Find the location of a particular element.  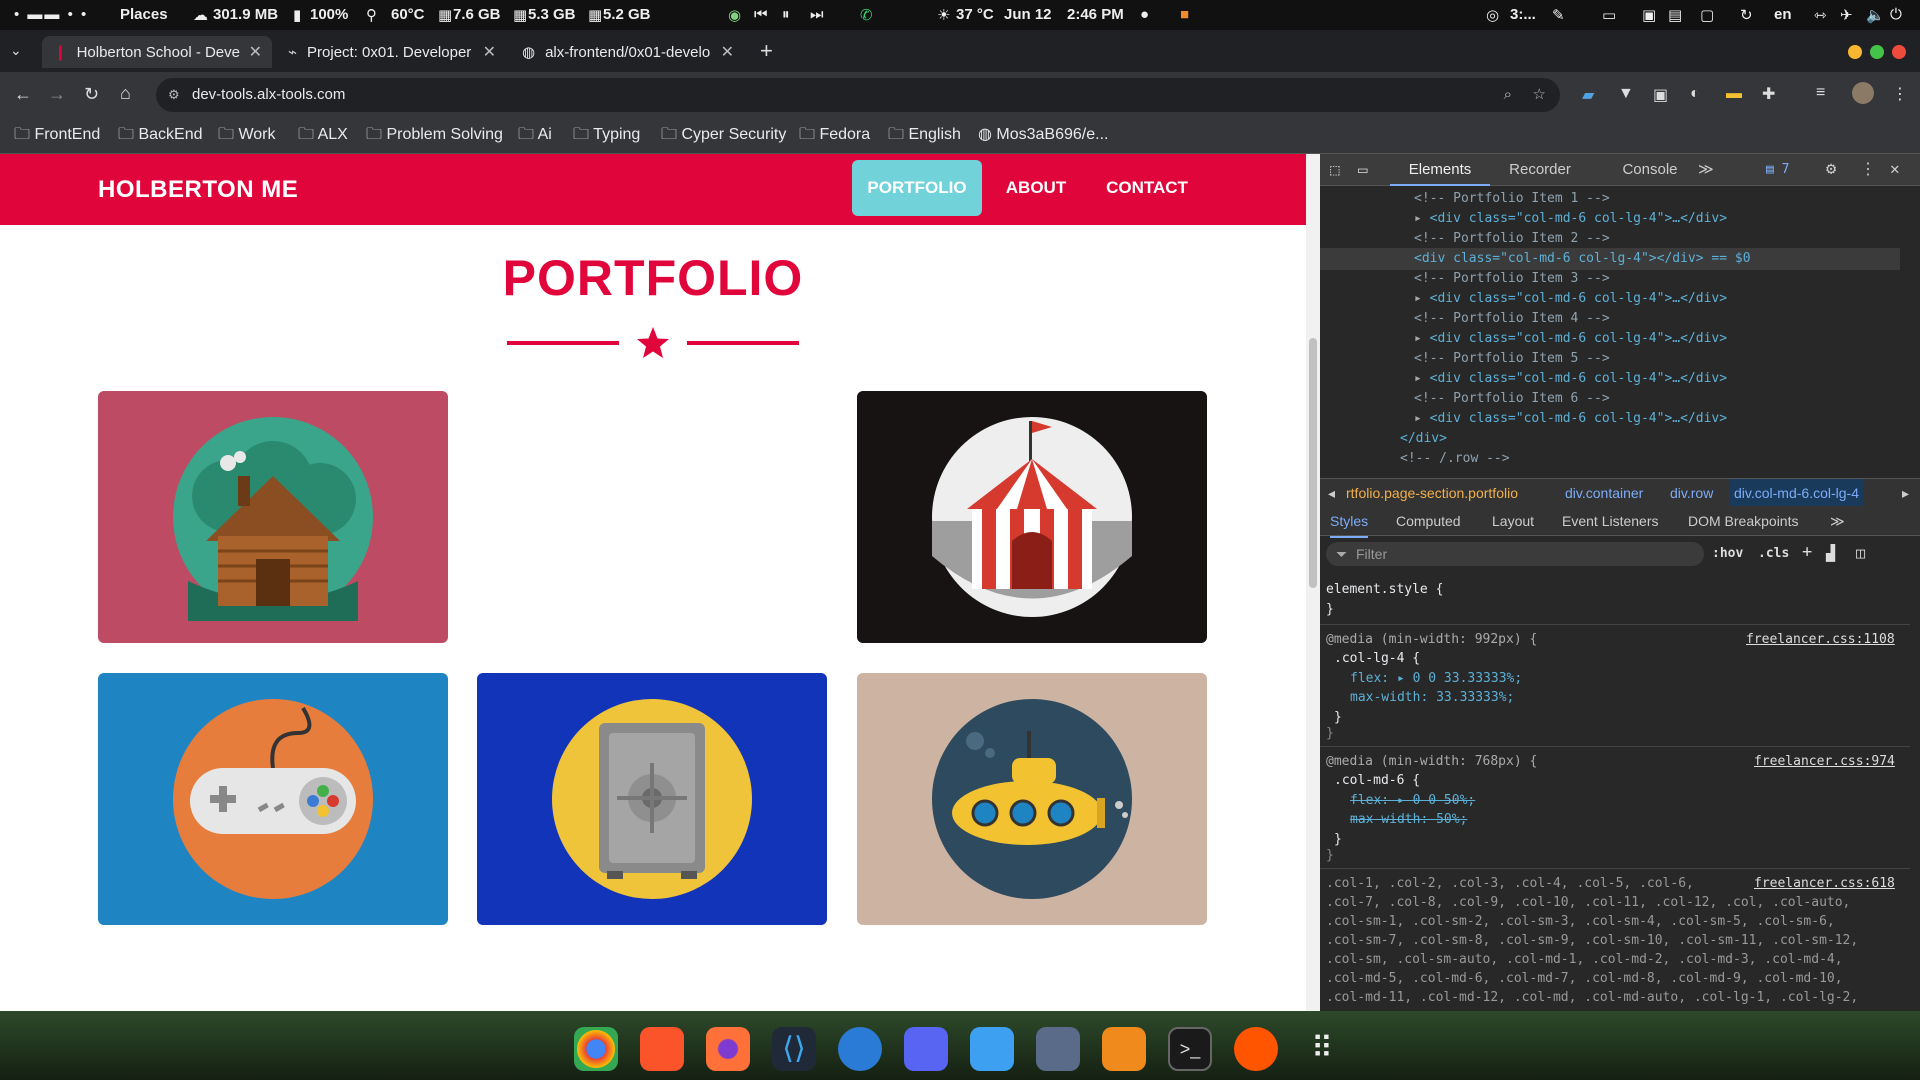

notion-extension-icon: ▣ is located at coordinates (1660, 95).